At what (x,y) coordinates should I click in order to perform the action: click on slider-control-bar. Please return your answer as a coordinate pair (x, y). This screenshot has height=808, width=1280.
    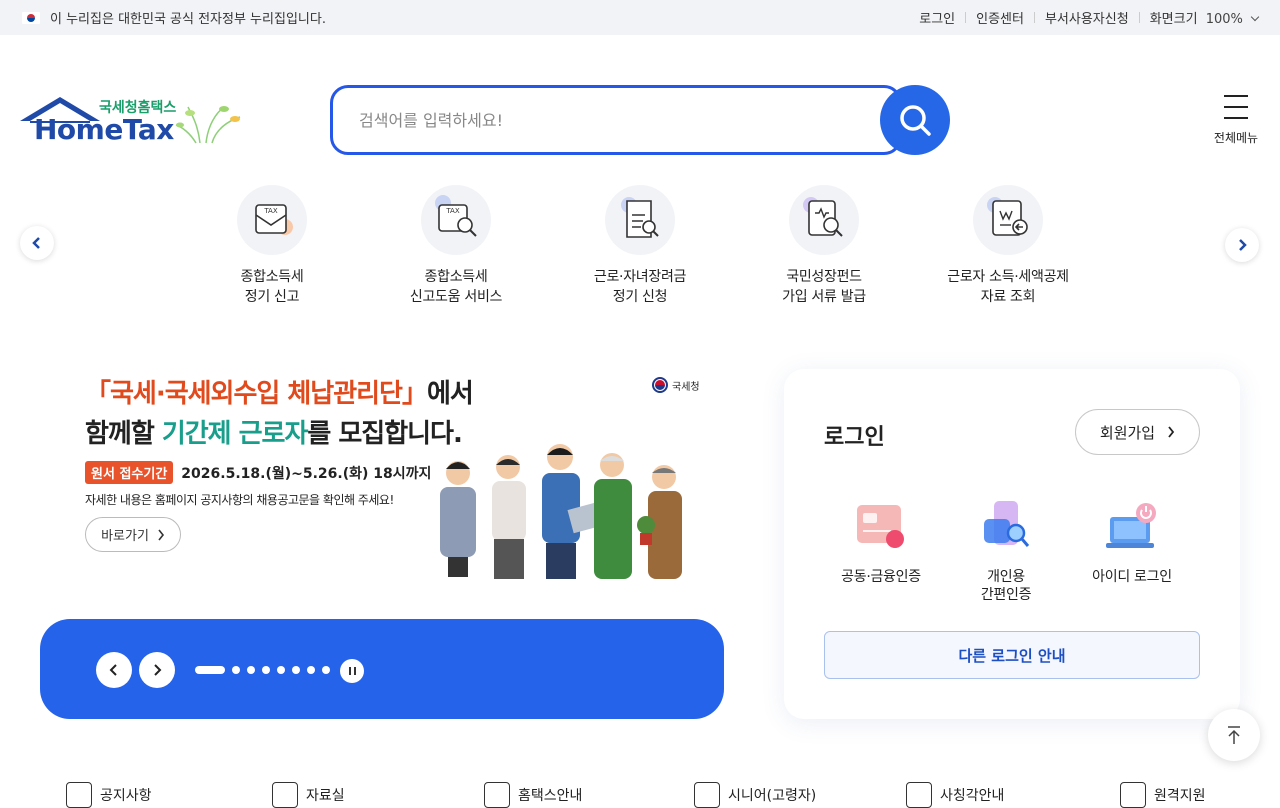
    Looking at the image, I should click on (382, 669).